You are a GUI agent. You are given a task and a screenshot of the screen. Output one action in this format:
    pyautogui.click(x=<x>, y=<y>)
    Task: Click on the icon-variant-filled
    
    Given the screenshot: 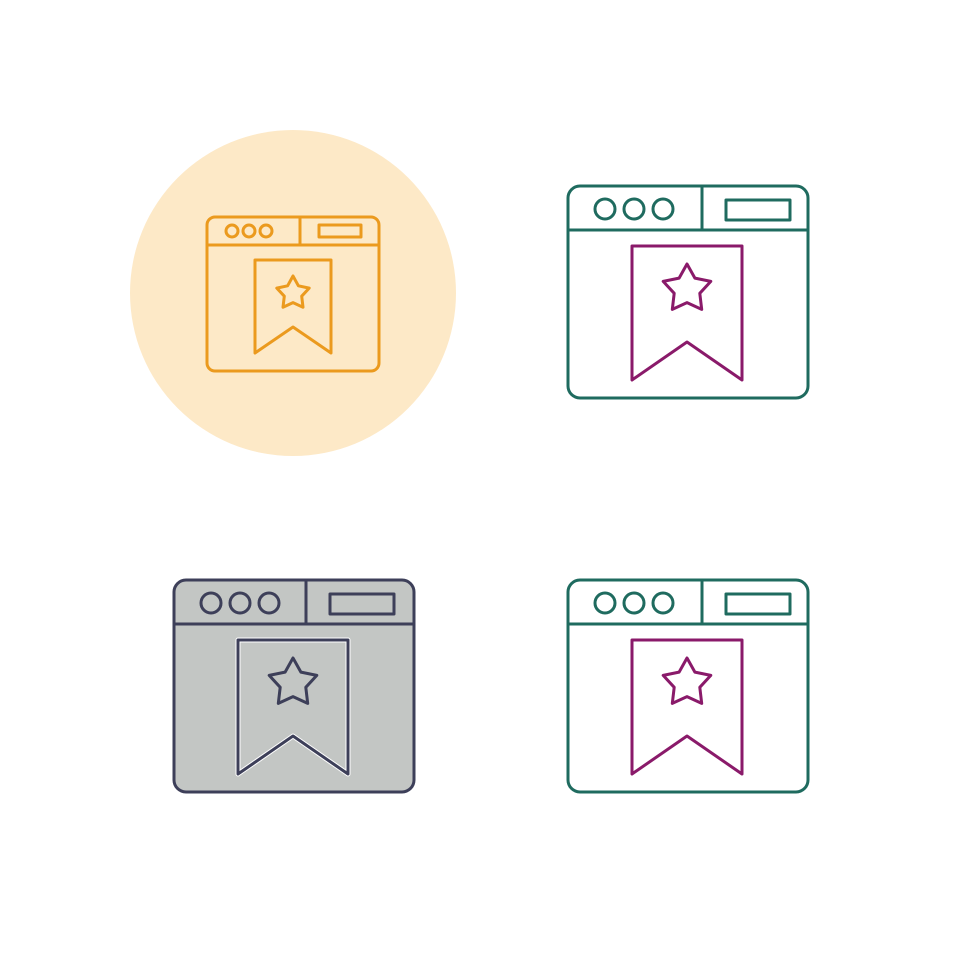 What is the action you would take?
    pyautogui.click(x=294, y=687)
    